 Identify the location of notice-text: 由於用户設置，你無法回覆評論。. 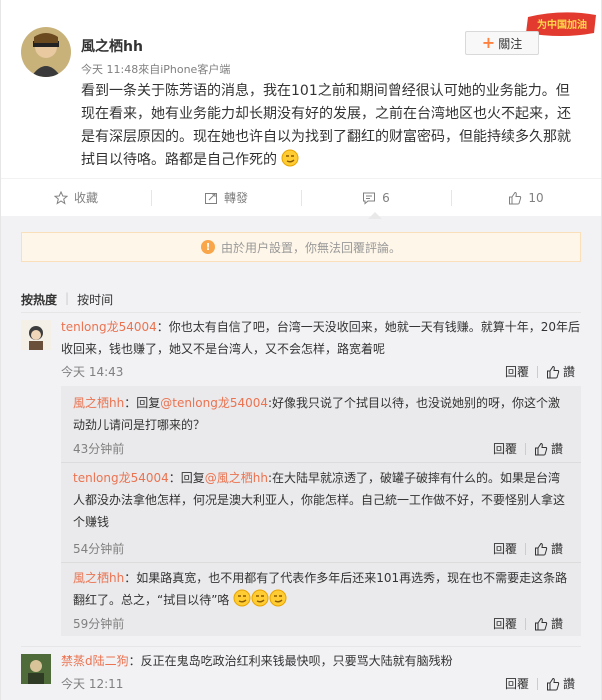
(310, 247).